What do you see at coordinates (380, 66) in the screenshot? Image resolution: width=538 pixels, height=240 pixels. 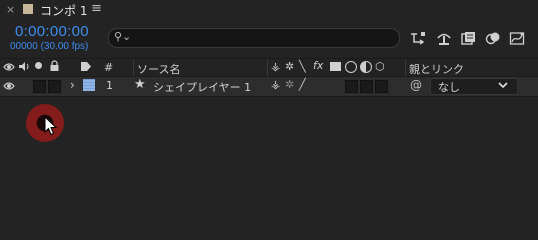 I see `3d-layer-icon: ⬡` at bounding box center [380, 66].